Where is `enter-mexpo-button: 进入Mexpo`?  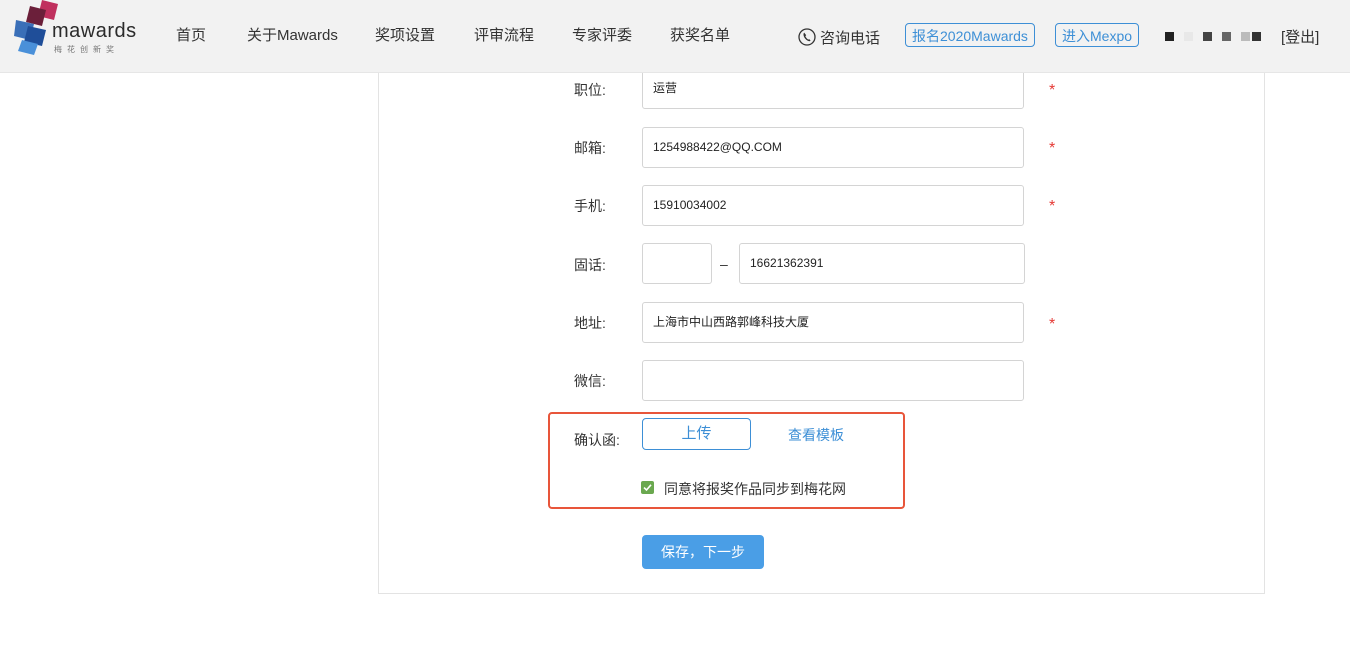
enter-mexpo-button: 进入Mexpo is located at coordinates (1097, 35).